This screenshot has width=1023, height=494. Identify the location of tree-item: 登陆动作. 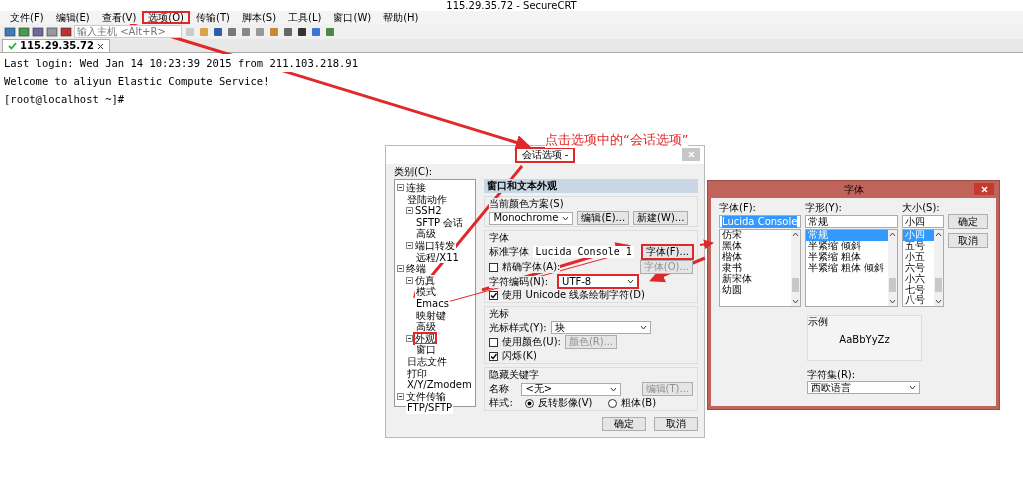
(427, 199).